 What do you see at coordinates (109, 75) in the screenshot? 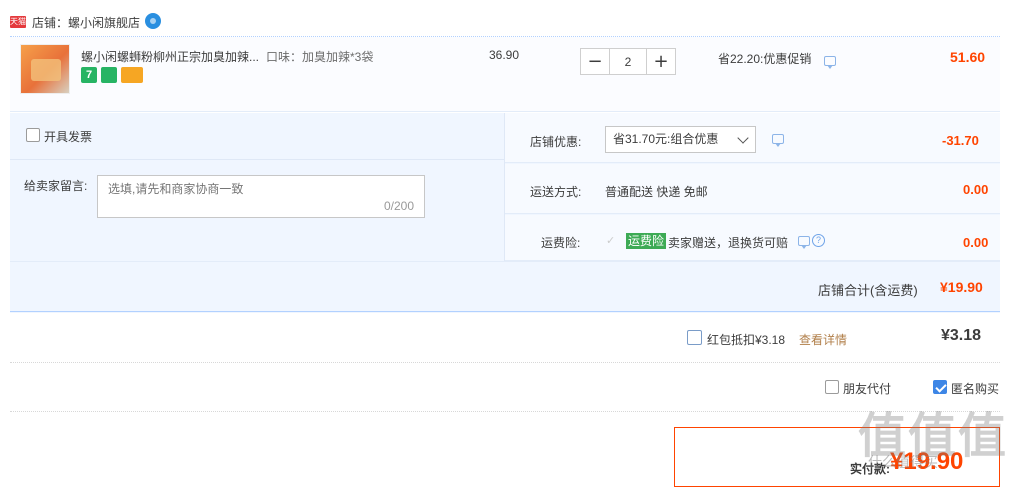
I see `guarantee-icon` at bounding box center [109, 75].